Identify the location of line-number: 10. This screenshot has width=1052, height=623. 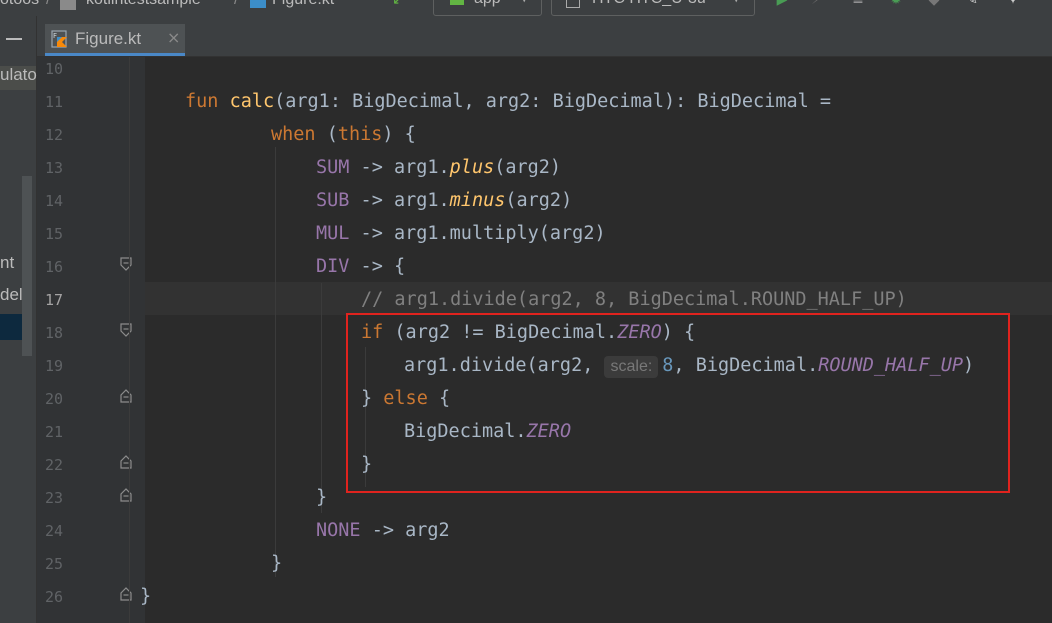
(53, 69).